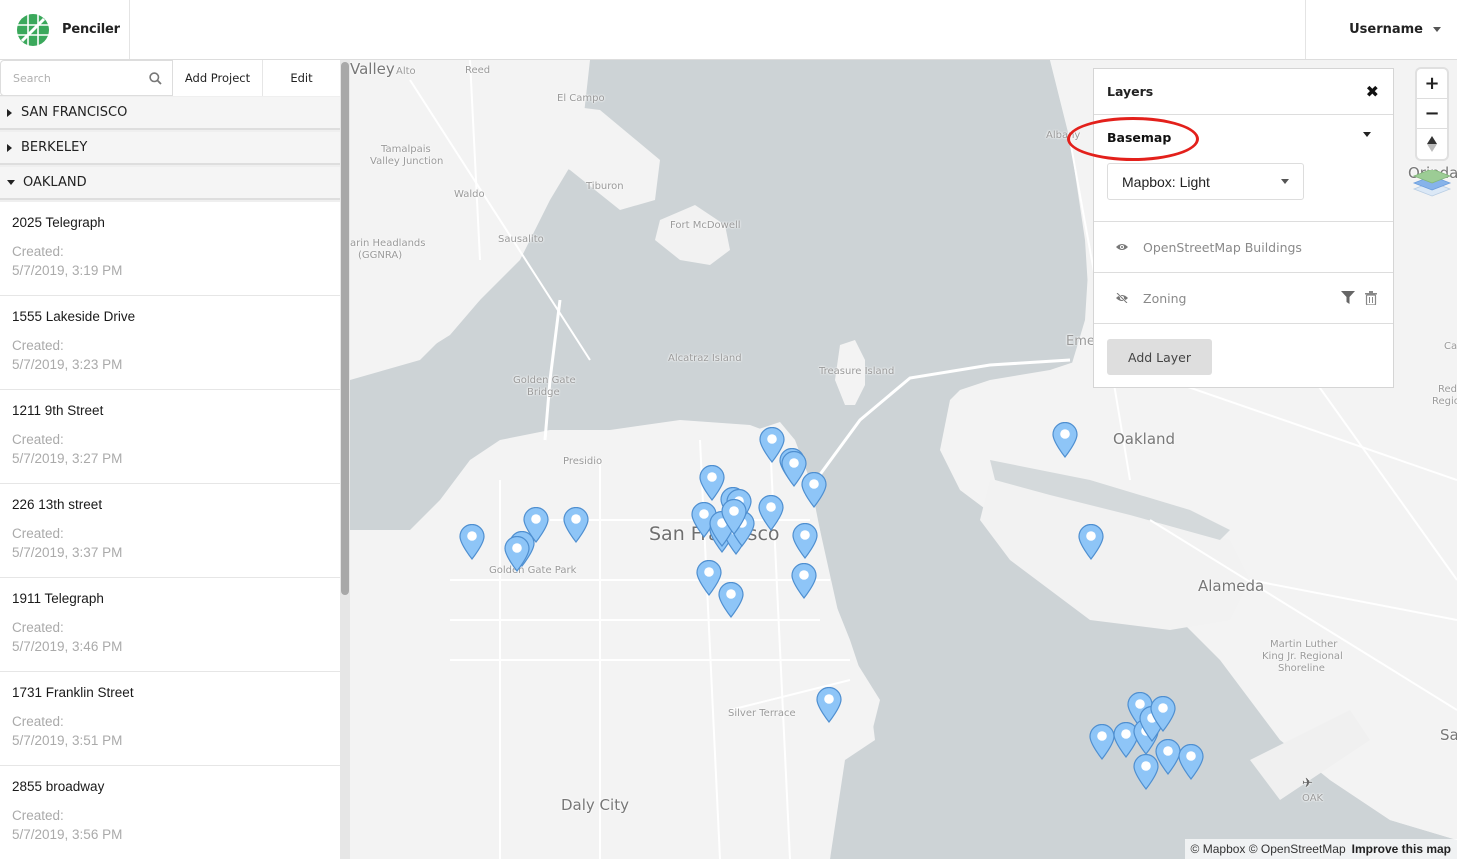 This screenshot has width=1457, height=859. Describe the element at coordinates (762, 713) in the screenshot. I see `map-label: Silver Terrace` at that location.